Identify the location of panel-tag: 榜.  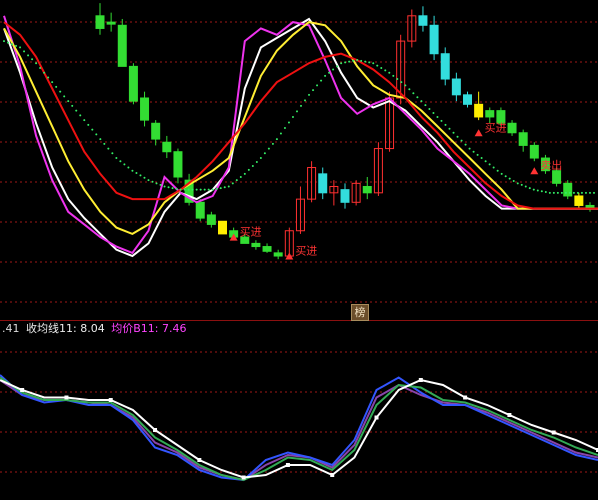
(360, 312).